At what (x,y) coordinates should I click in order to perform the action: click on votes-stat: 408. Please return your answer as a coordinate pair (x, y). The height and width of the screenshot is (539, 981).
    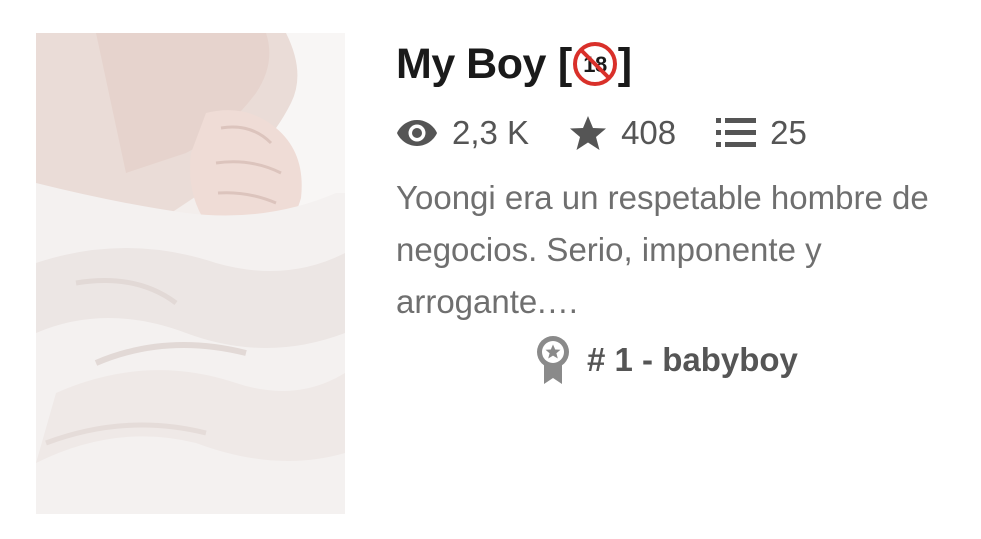
    Looking at the image, I should click on (622, 133).